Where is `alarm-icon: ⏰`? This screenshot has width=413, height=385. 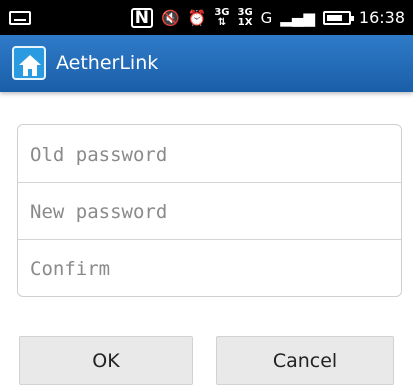 alarm-icon: ⏰ is located at coordinates (197, 17).